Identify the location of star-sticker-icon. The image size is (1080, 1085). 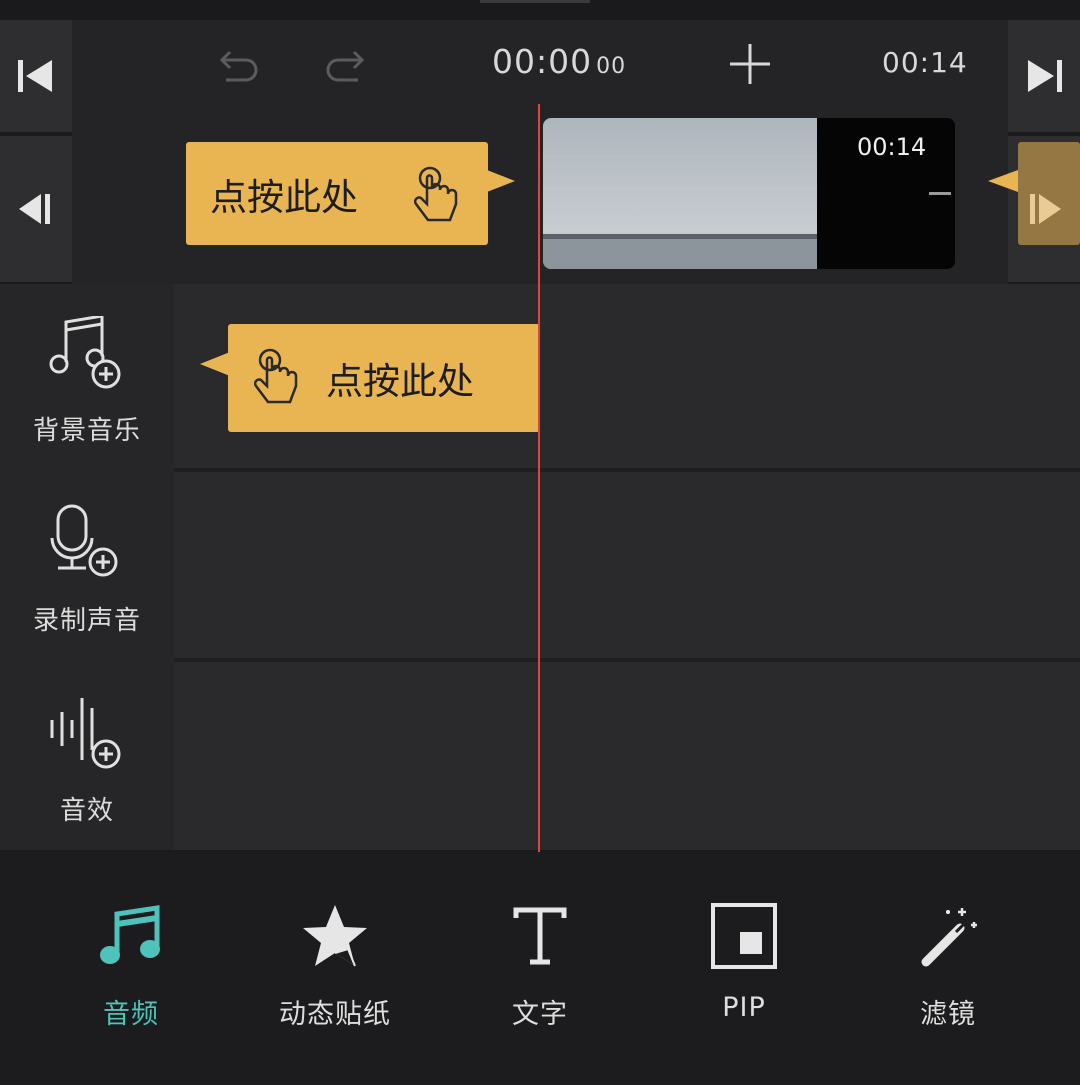
(335, 936).